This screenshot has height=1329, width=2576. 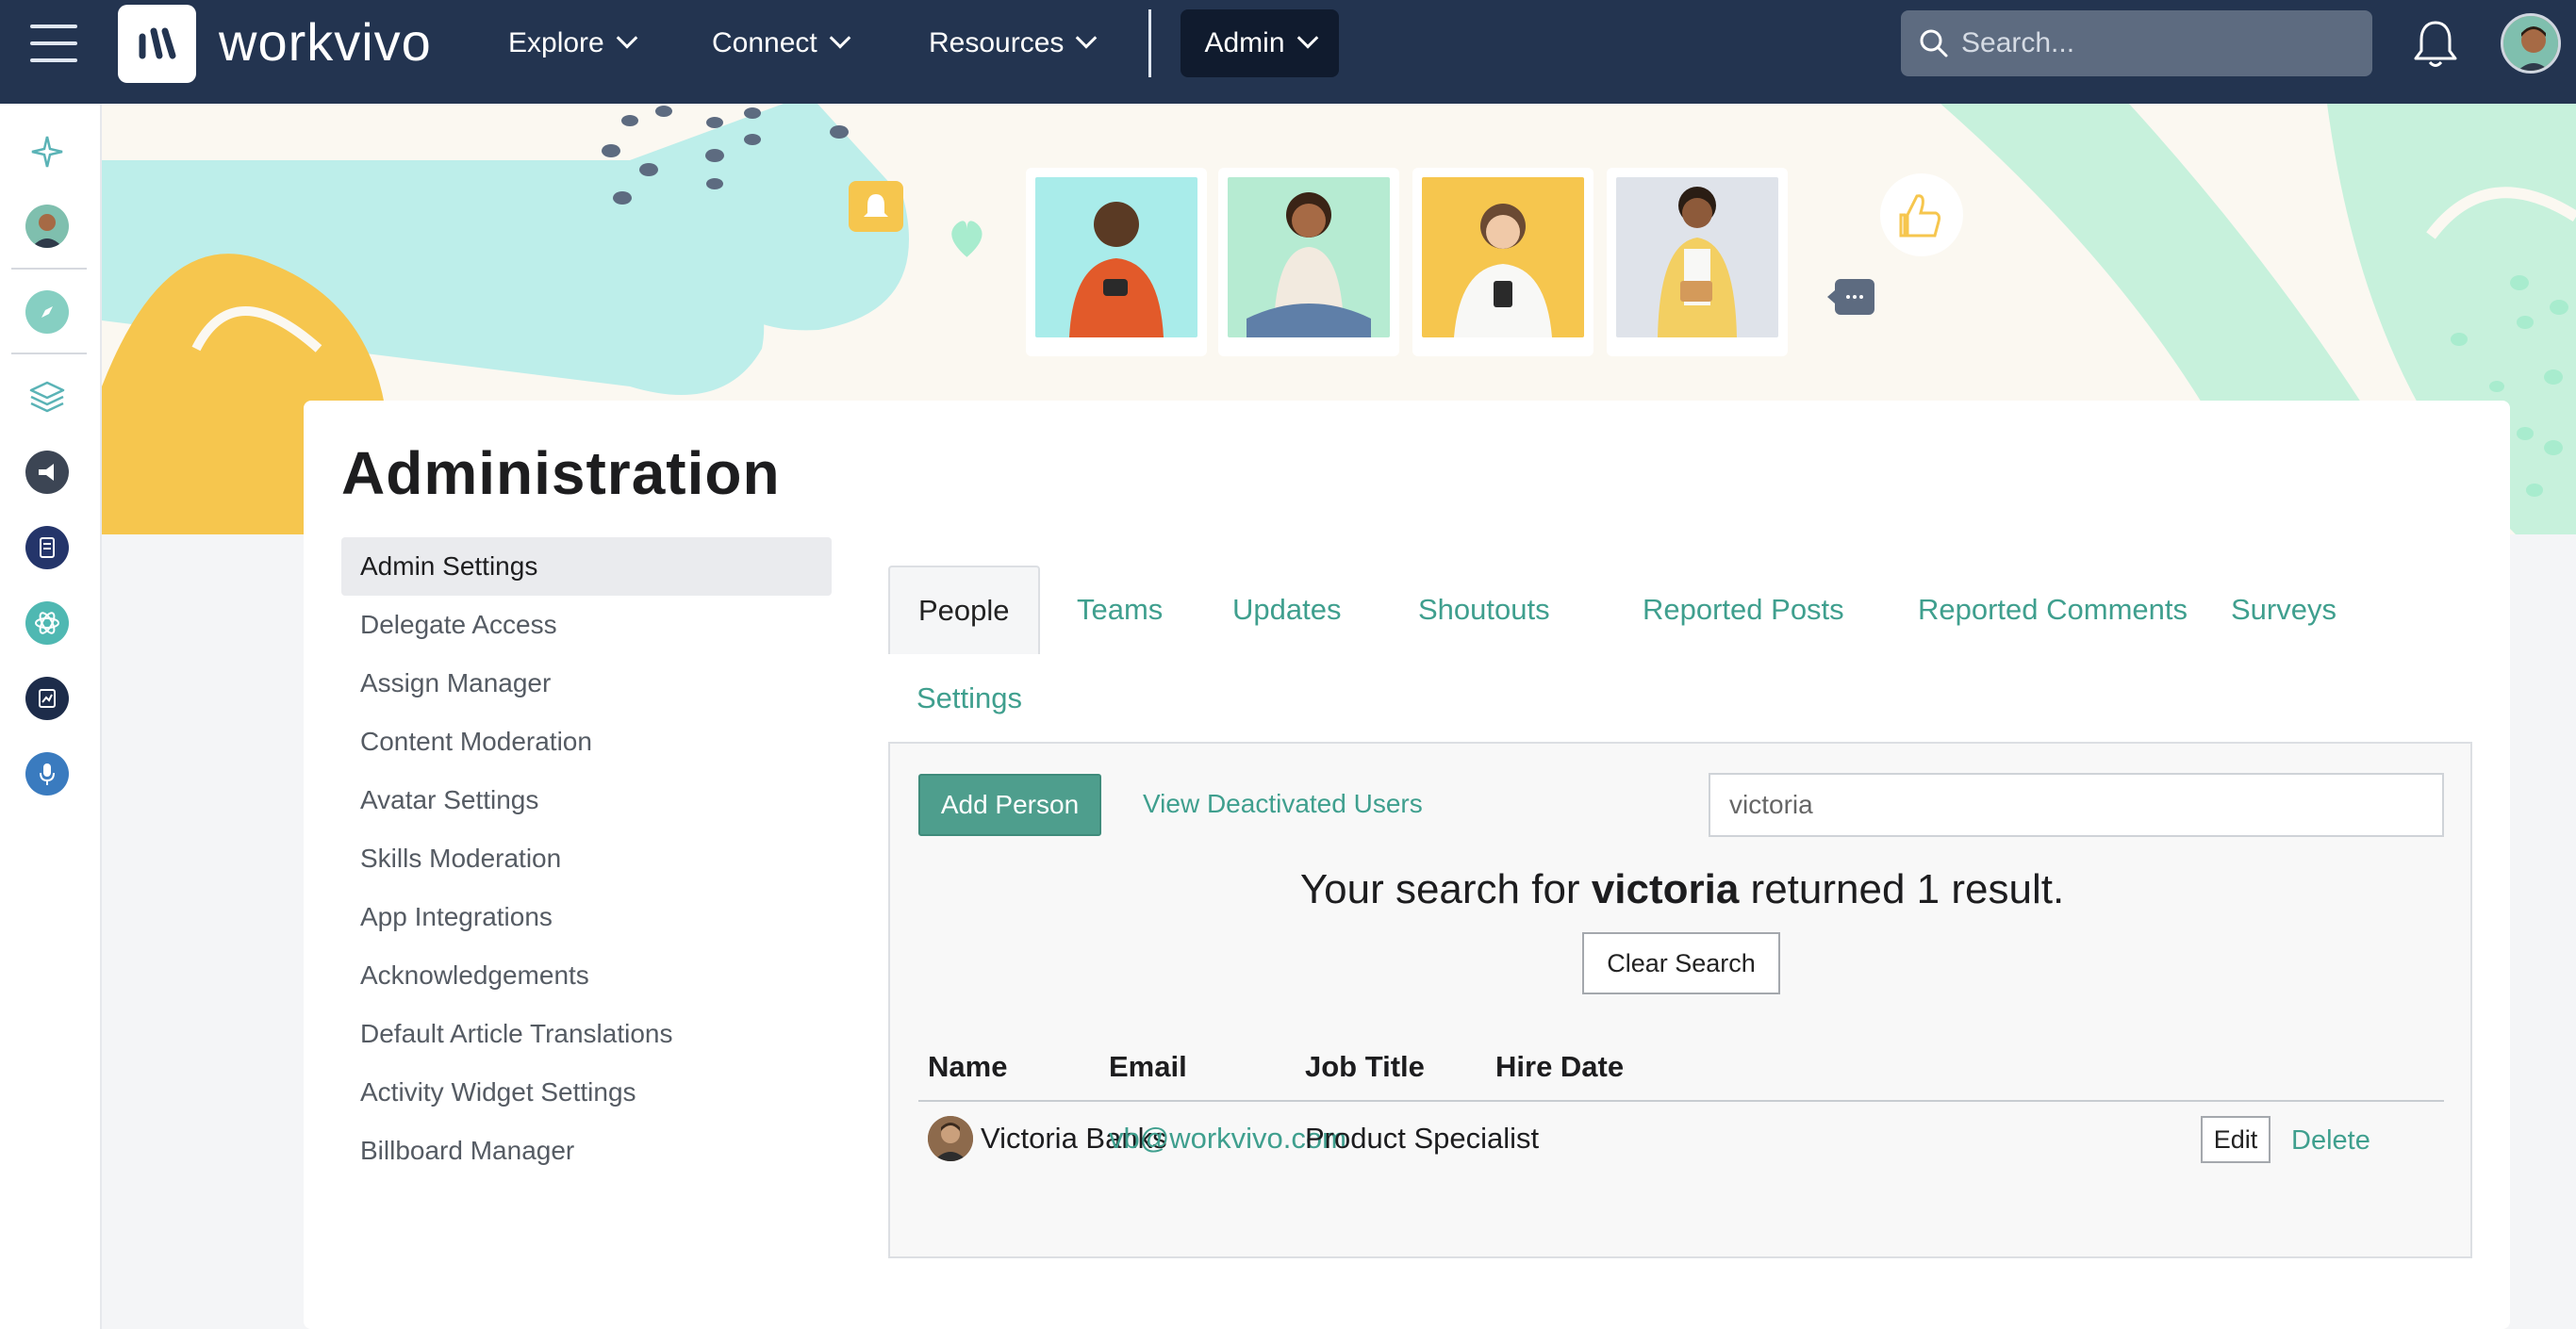 What do you see at coordinates (47, 396) in the screenshot?
I see `layers-icon` at bounding box center [47, 396].